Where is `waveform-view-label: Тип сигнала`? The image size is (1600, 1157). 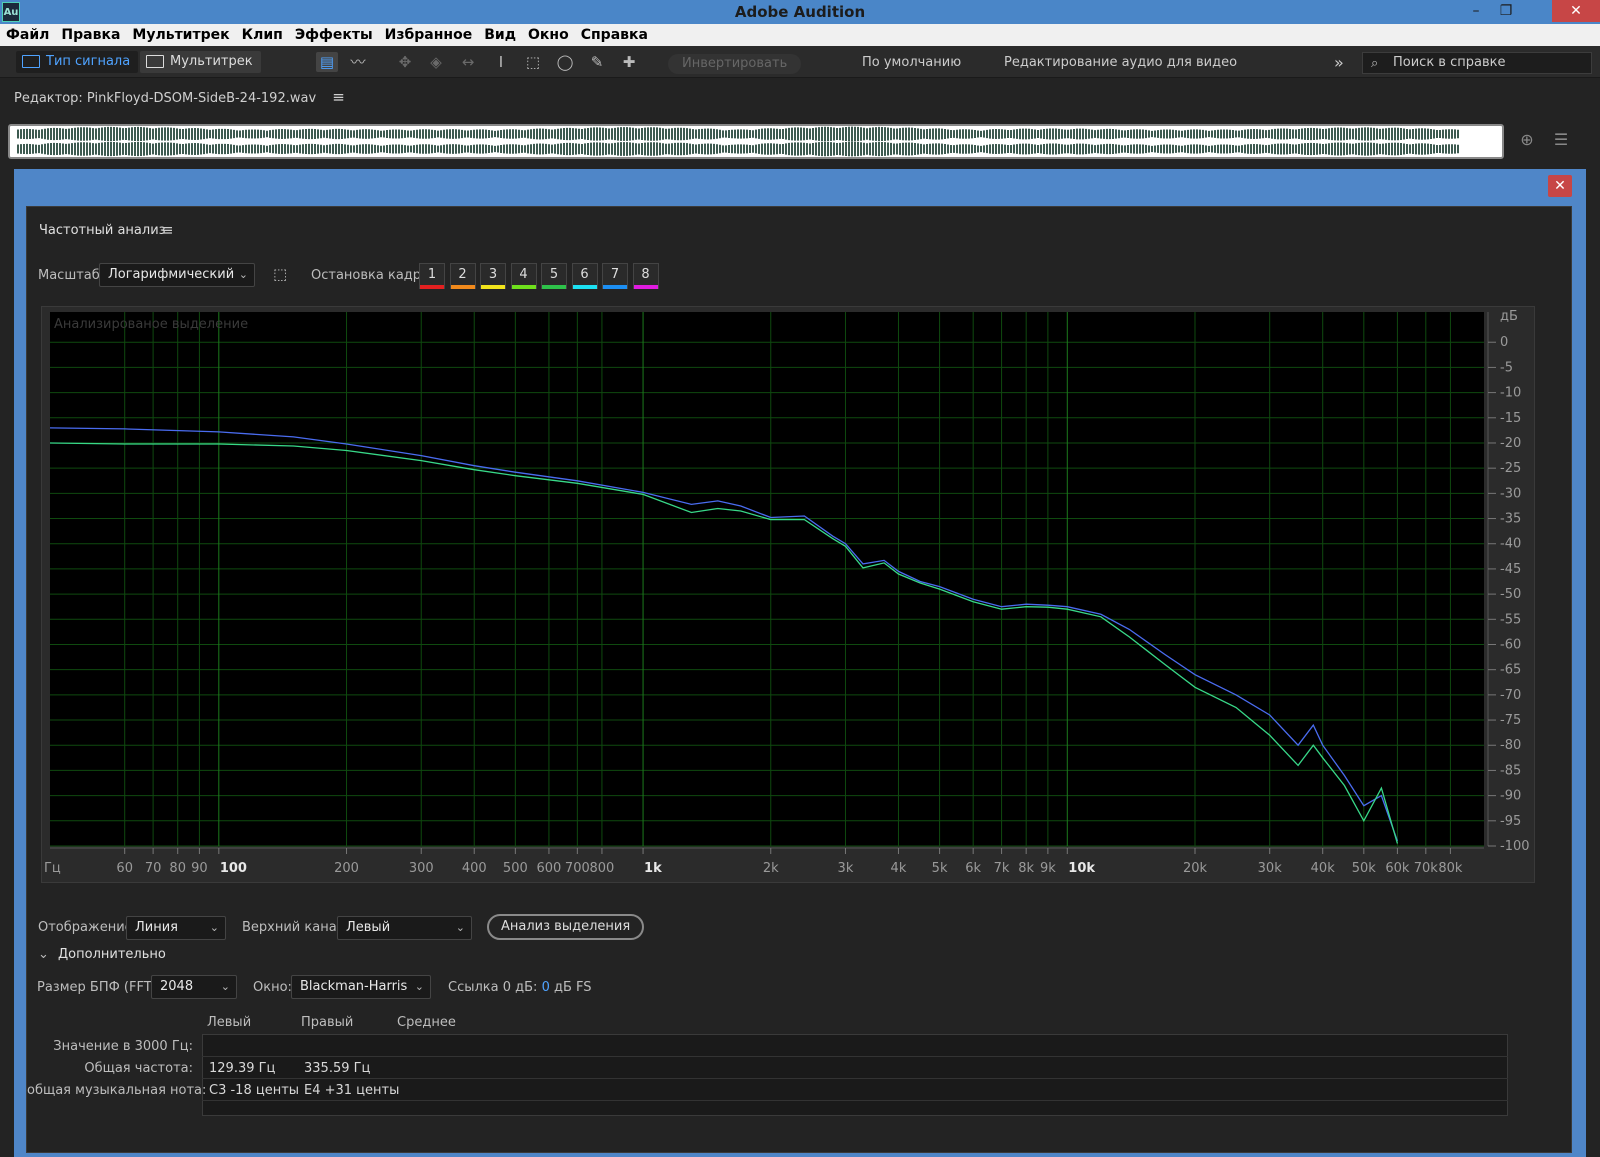 waveform-view-label: Тип сигнала is located at coordinates (88, 61).